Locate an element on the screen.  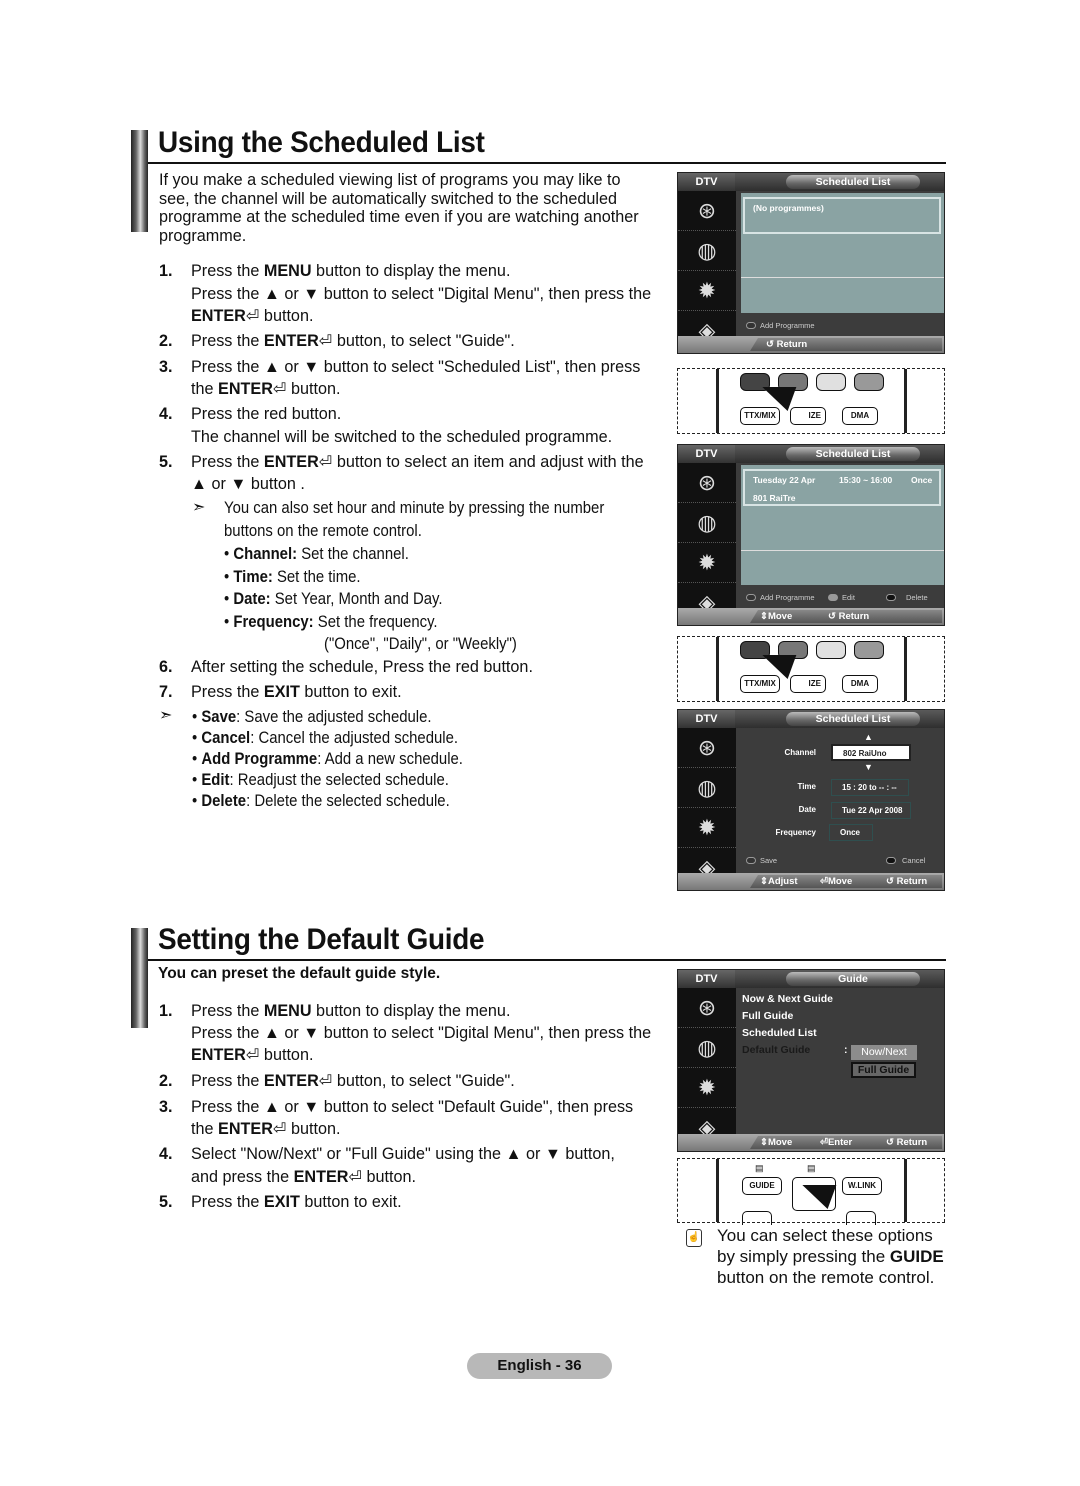
down-arrow-icon: ▼ is located at coordinates (868, 767).